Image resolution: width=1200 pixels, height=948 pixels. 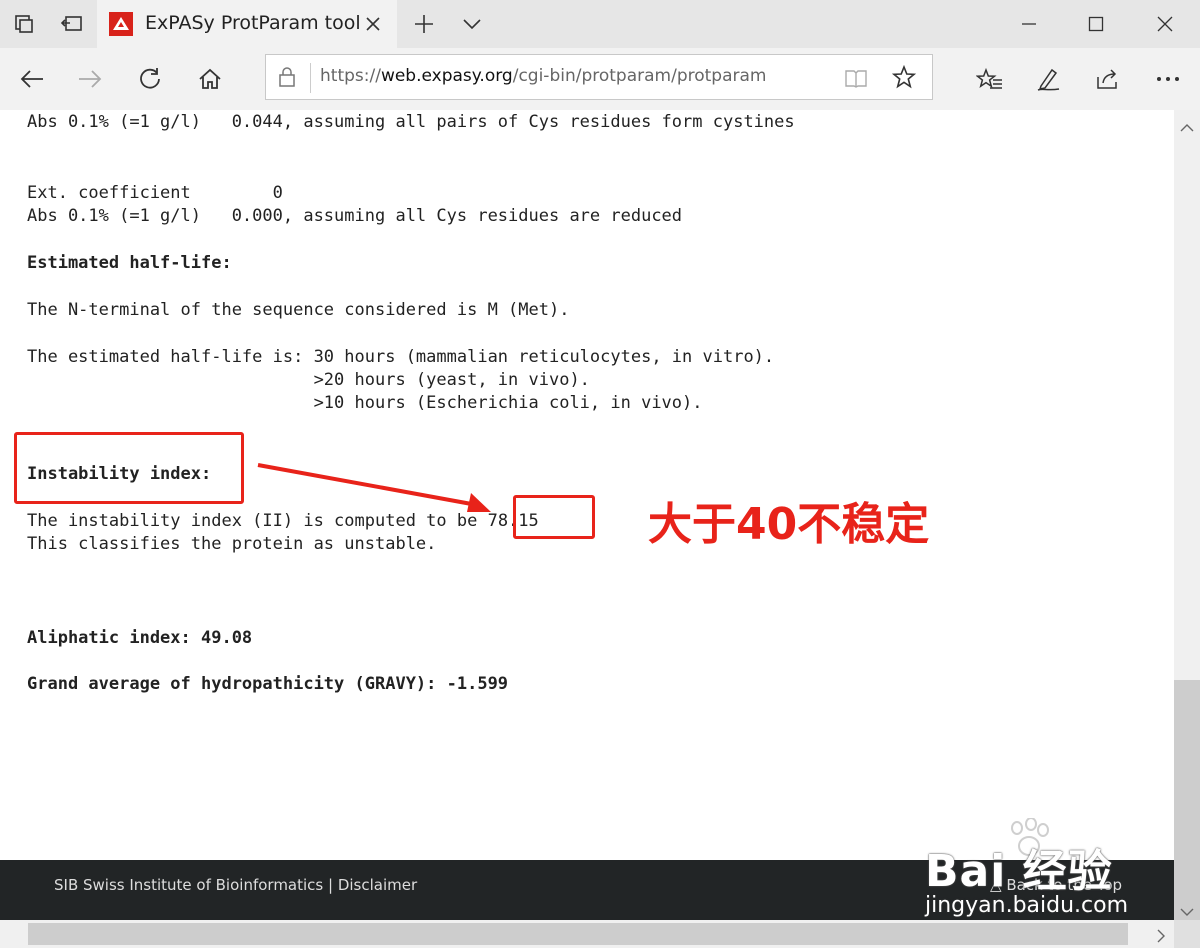 What do you see at coordinates (1187, 911) in the screenshot?
I see `scroll-down-icon` at bounding box center [1187, 911].